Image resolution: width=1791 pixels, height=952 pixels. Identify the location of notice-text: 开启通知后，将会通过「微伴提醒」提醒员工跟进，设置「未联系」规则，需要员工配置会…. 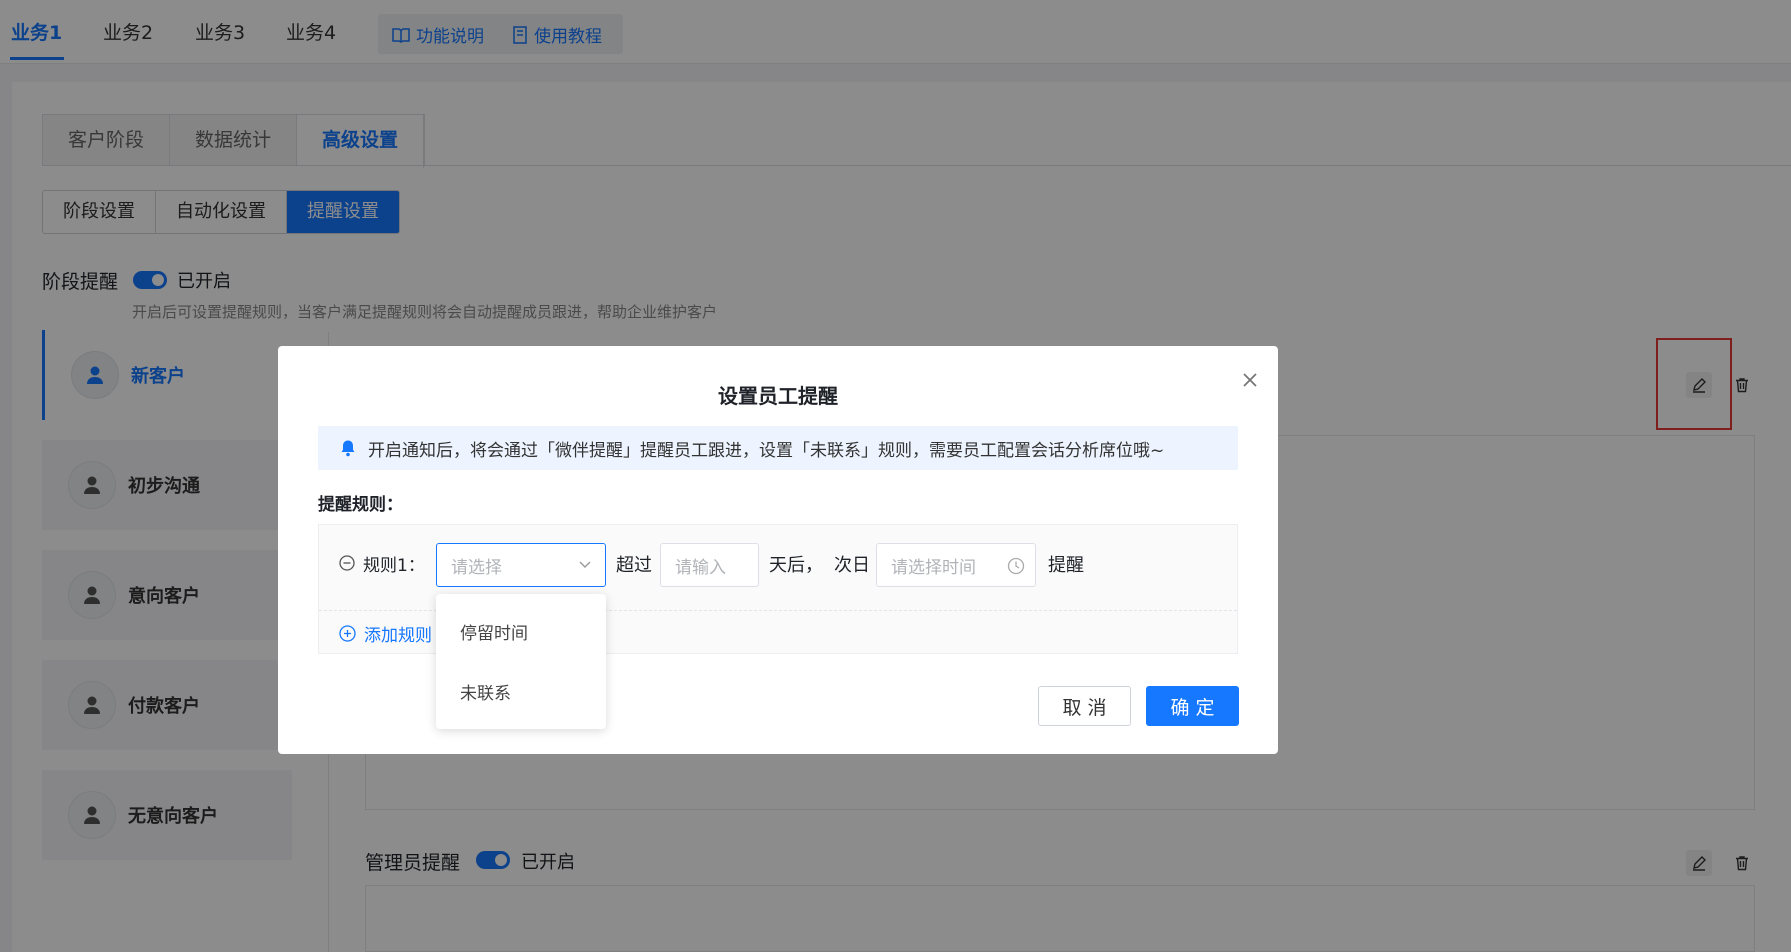
(766, 450).